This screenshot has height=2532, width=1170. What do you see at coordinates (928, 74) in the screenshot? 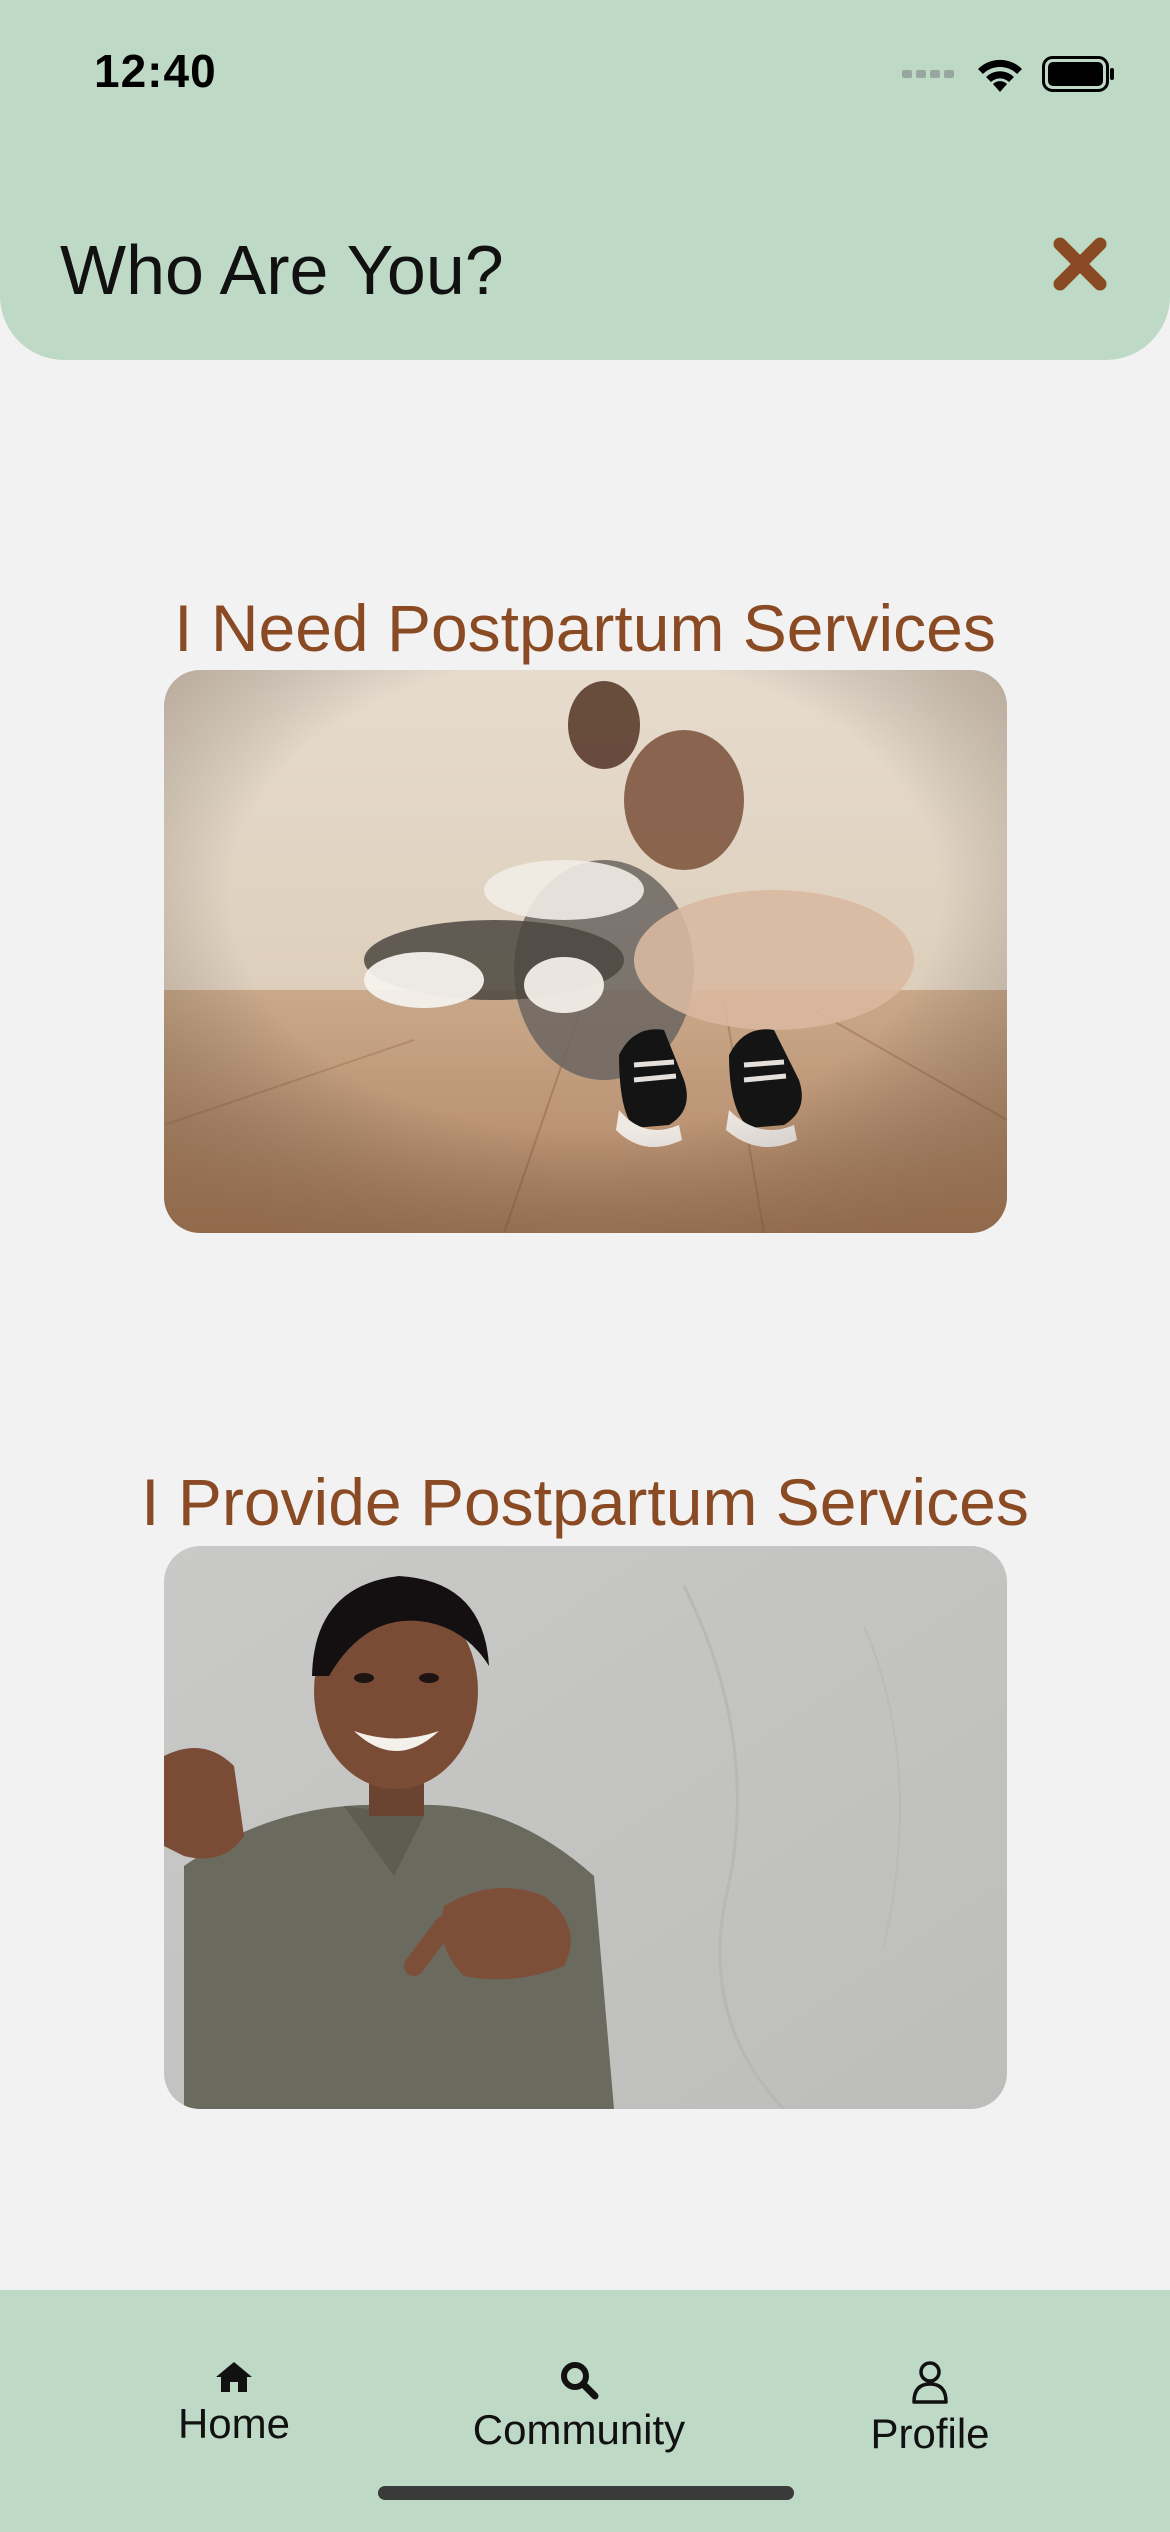
I see `signal-icon` at bounding box center [928, 74].